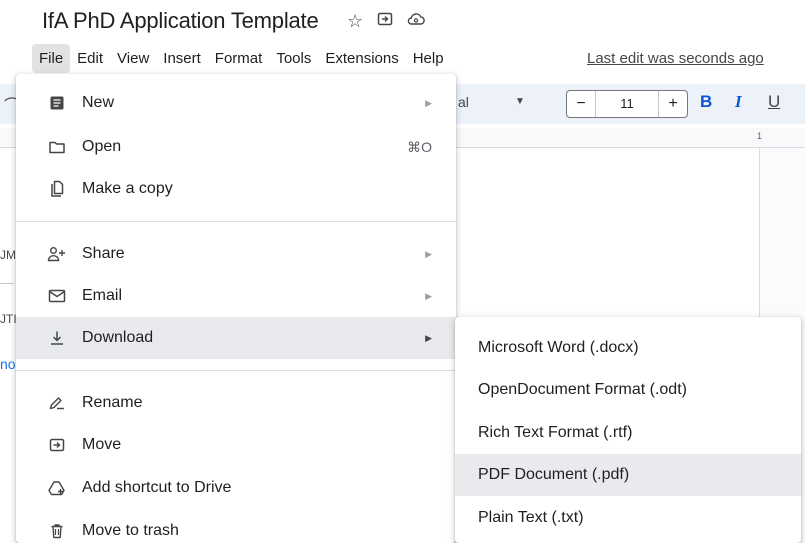 The width and height of the screenshot is (805, 543). What do you see at coordinates (554, 474) in the screenshot?
I see `menu-item-label: PDF Document (.pdf)` at bounding box center [554, 474].